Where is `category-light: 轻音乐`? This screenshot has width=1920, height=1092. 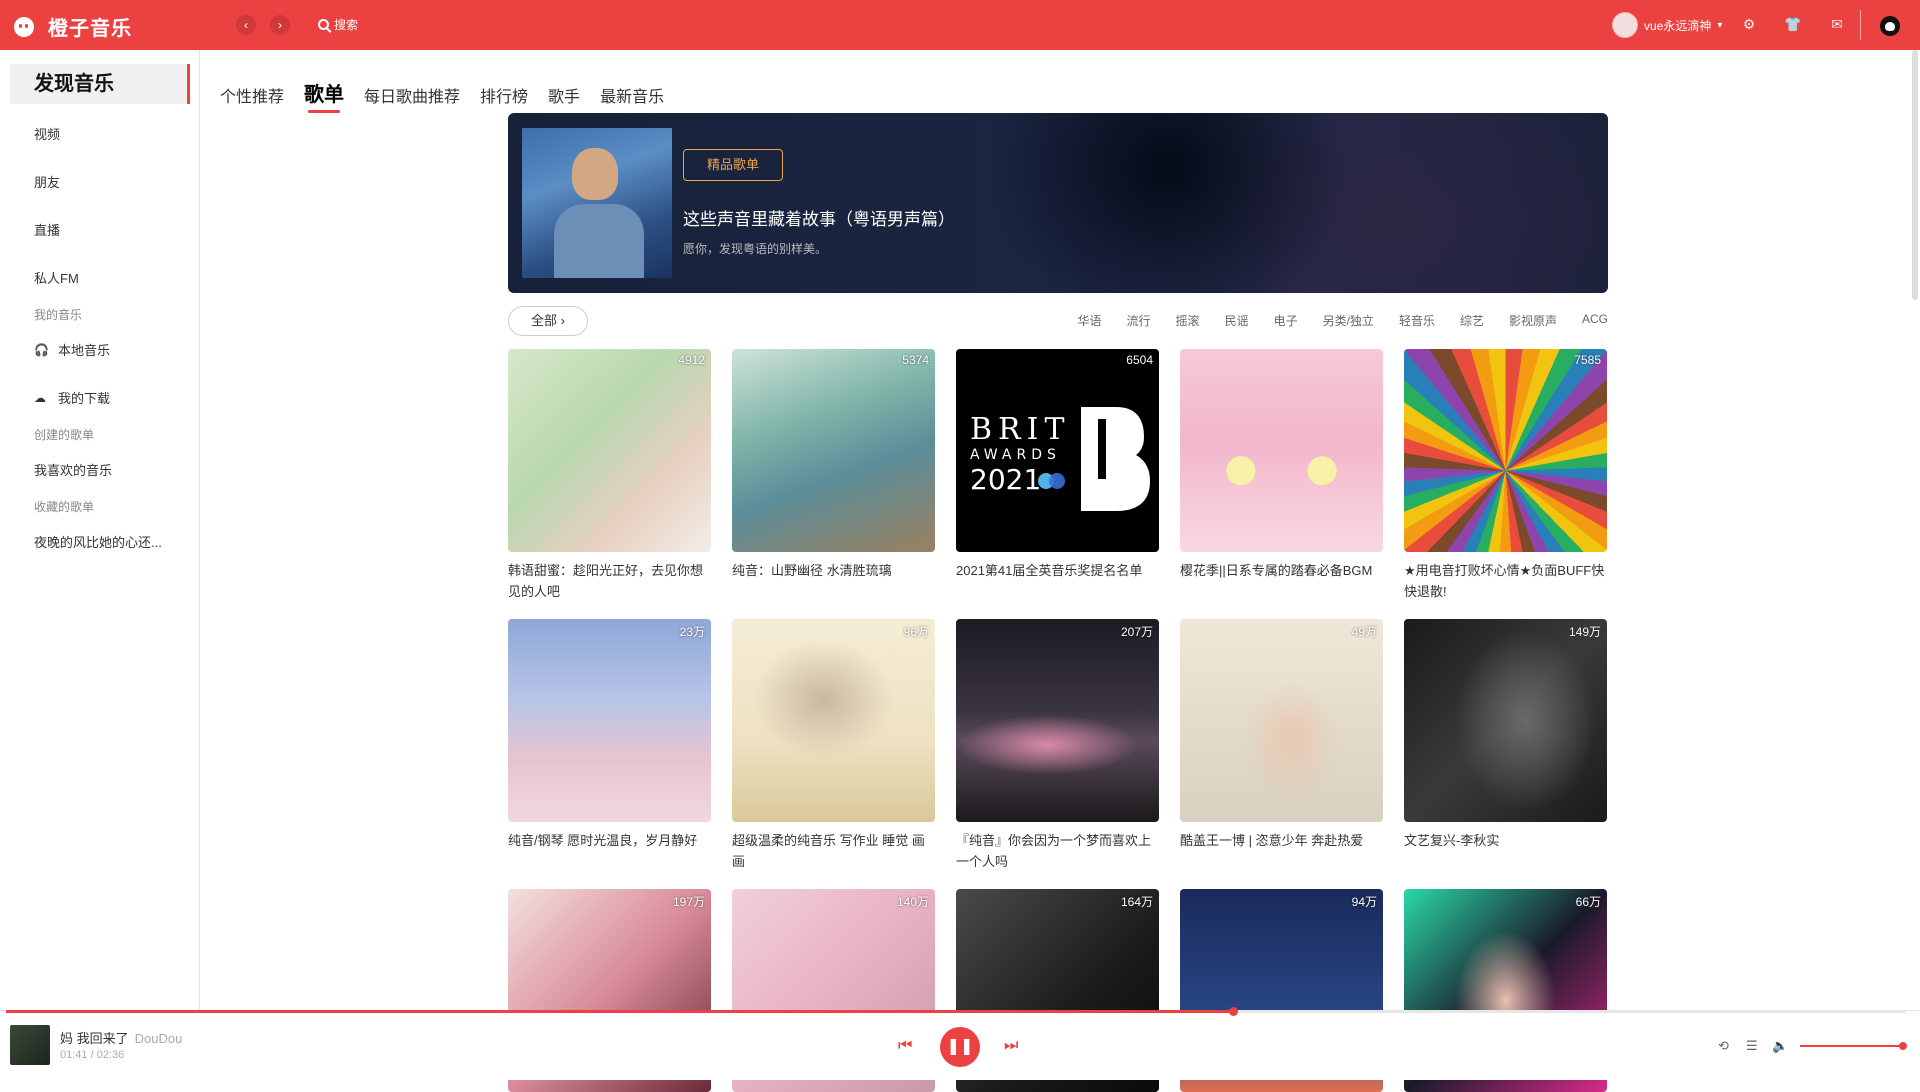 category-light: 轻音乐 is located at coordinates (1417, 320).